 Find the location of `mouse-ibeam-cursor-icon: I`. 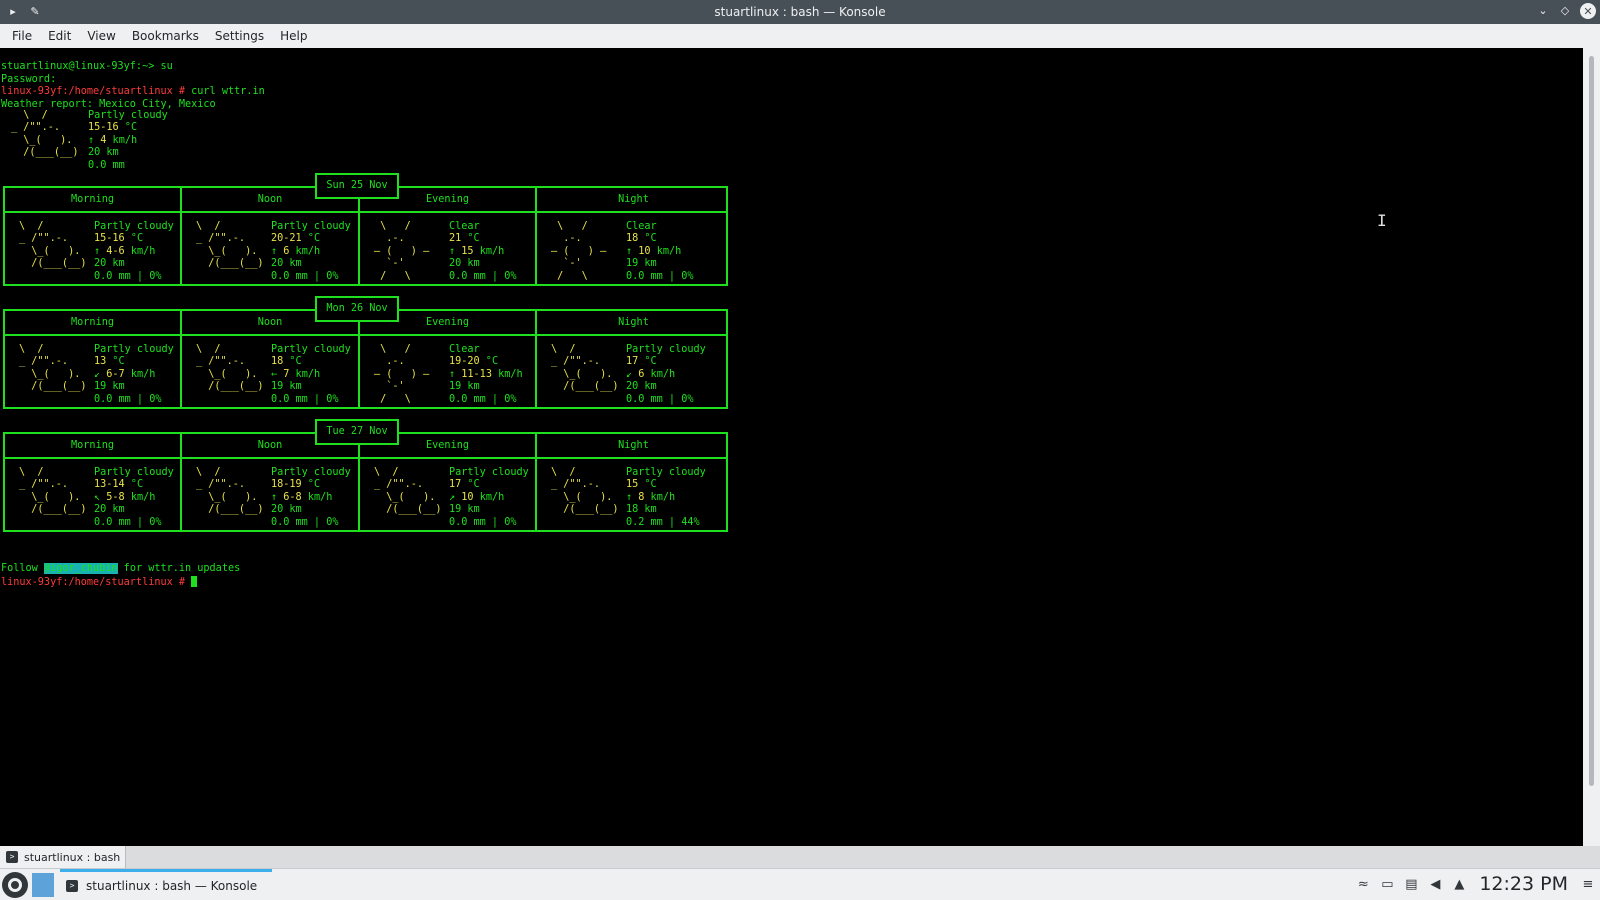

mouse-ibeam-cursor-icon: I is located at coordinates (1382, 220).